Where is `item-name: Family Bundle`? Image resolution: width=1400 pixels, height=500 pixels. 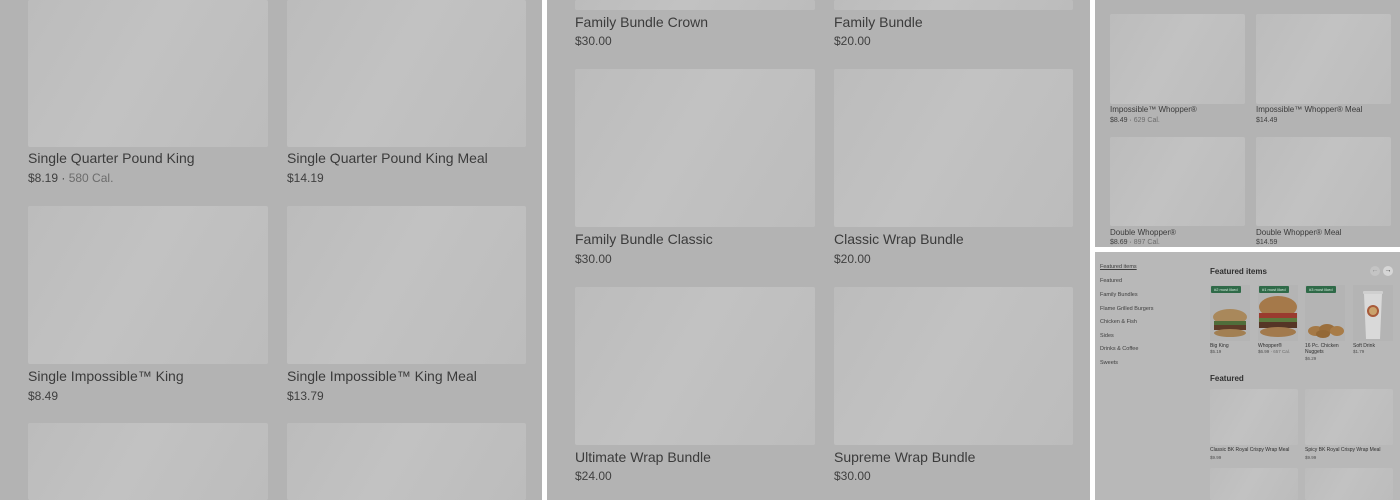 item-name: Family Bundle is located at coordinates (878, 22).